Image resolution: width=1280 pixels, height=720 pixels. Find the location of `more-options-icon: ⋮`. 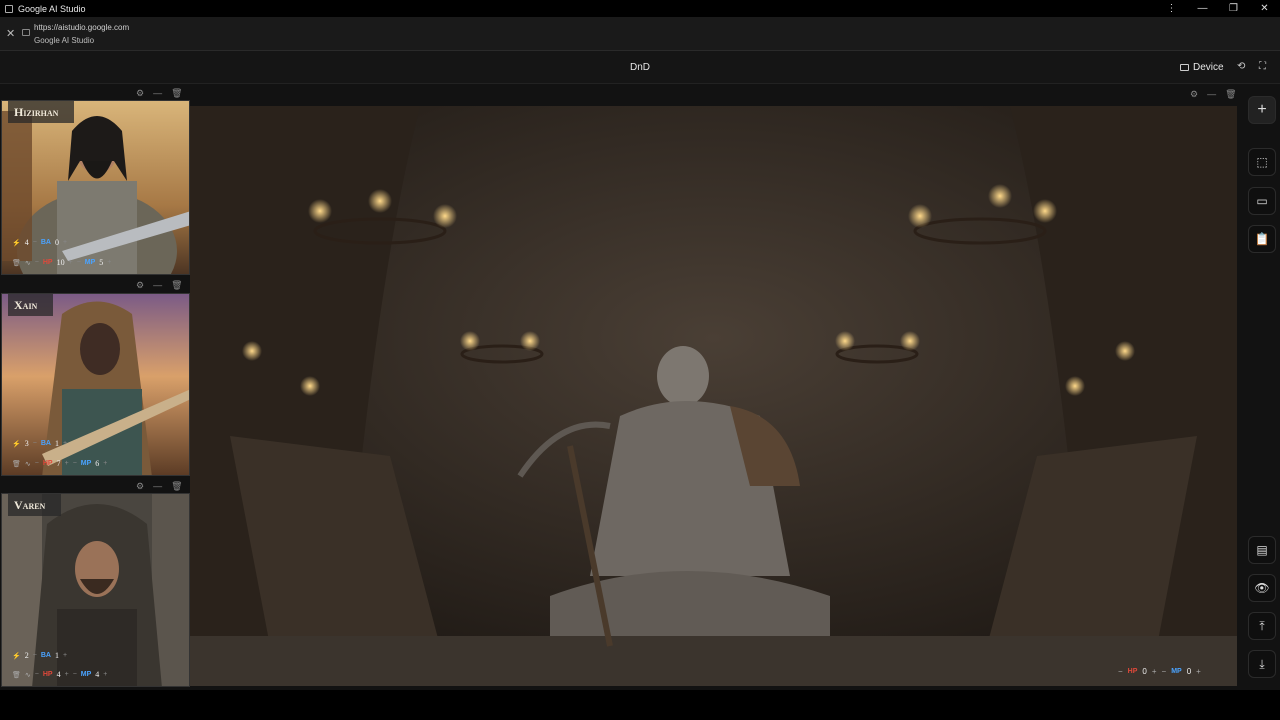

more-options-icon: ⋮ is located at coordinates (1171, 8).